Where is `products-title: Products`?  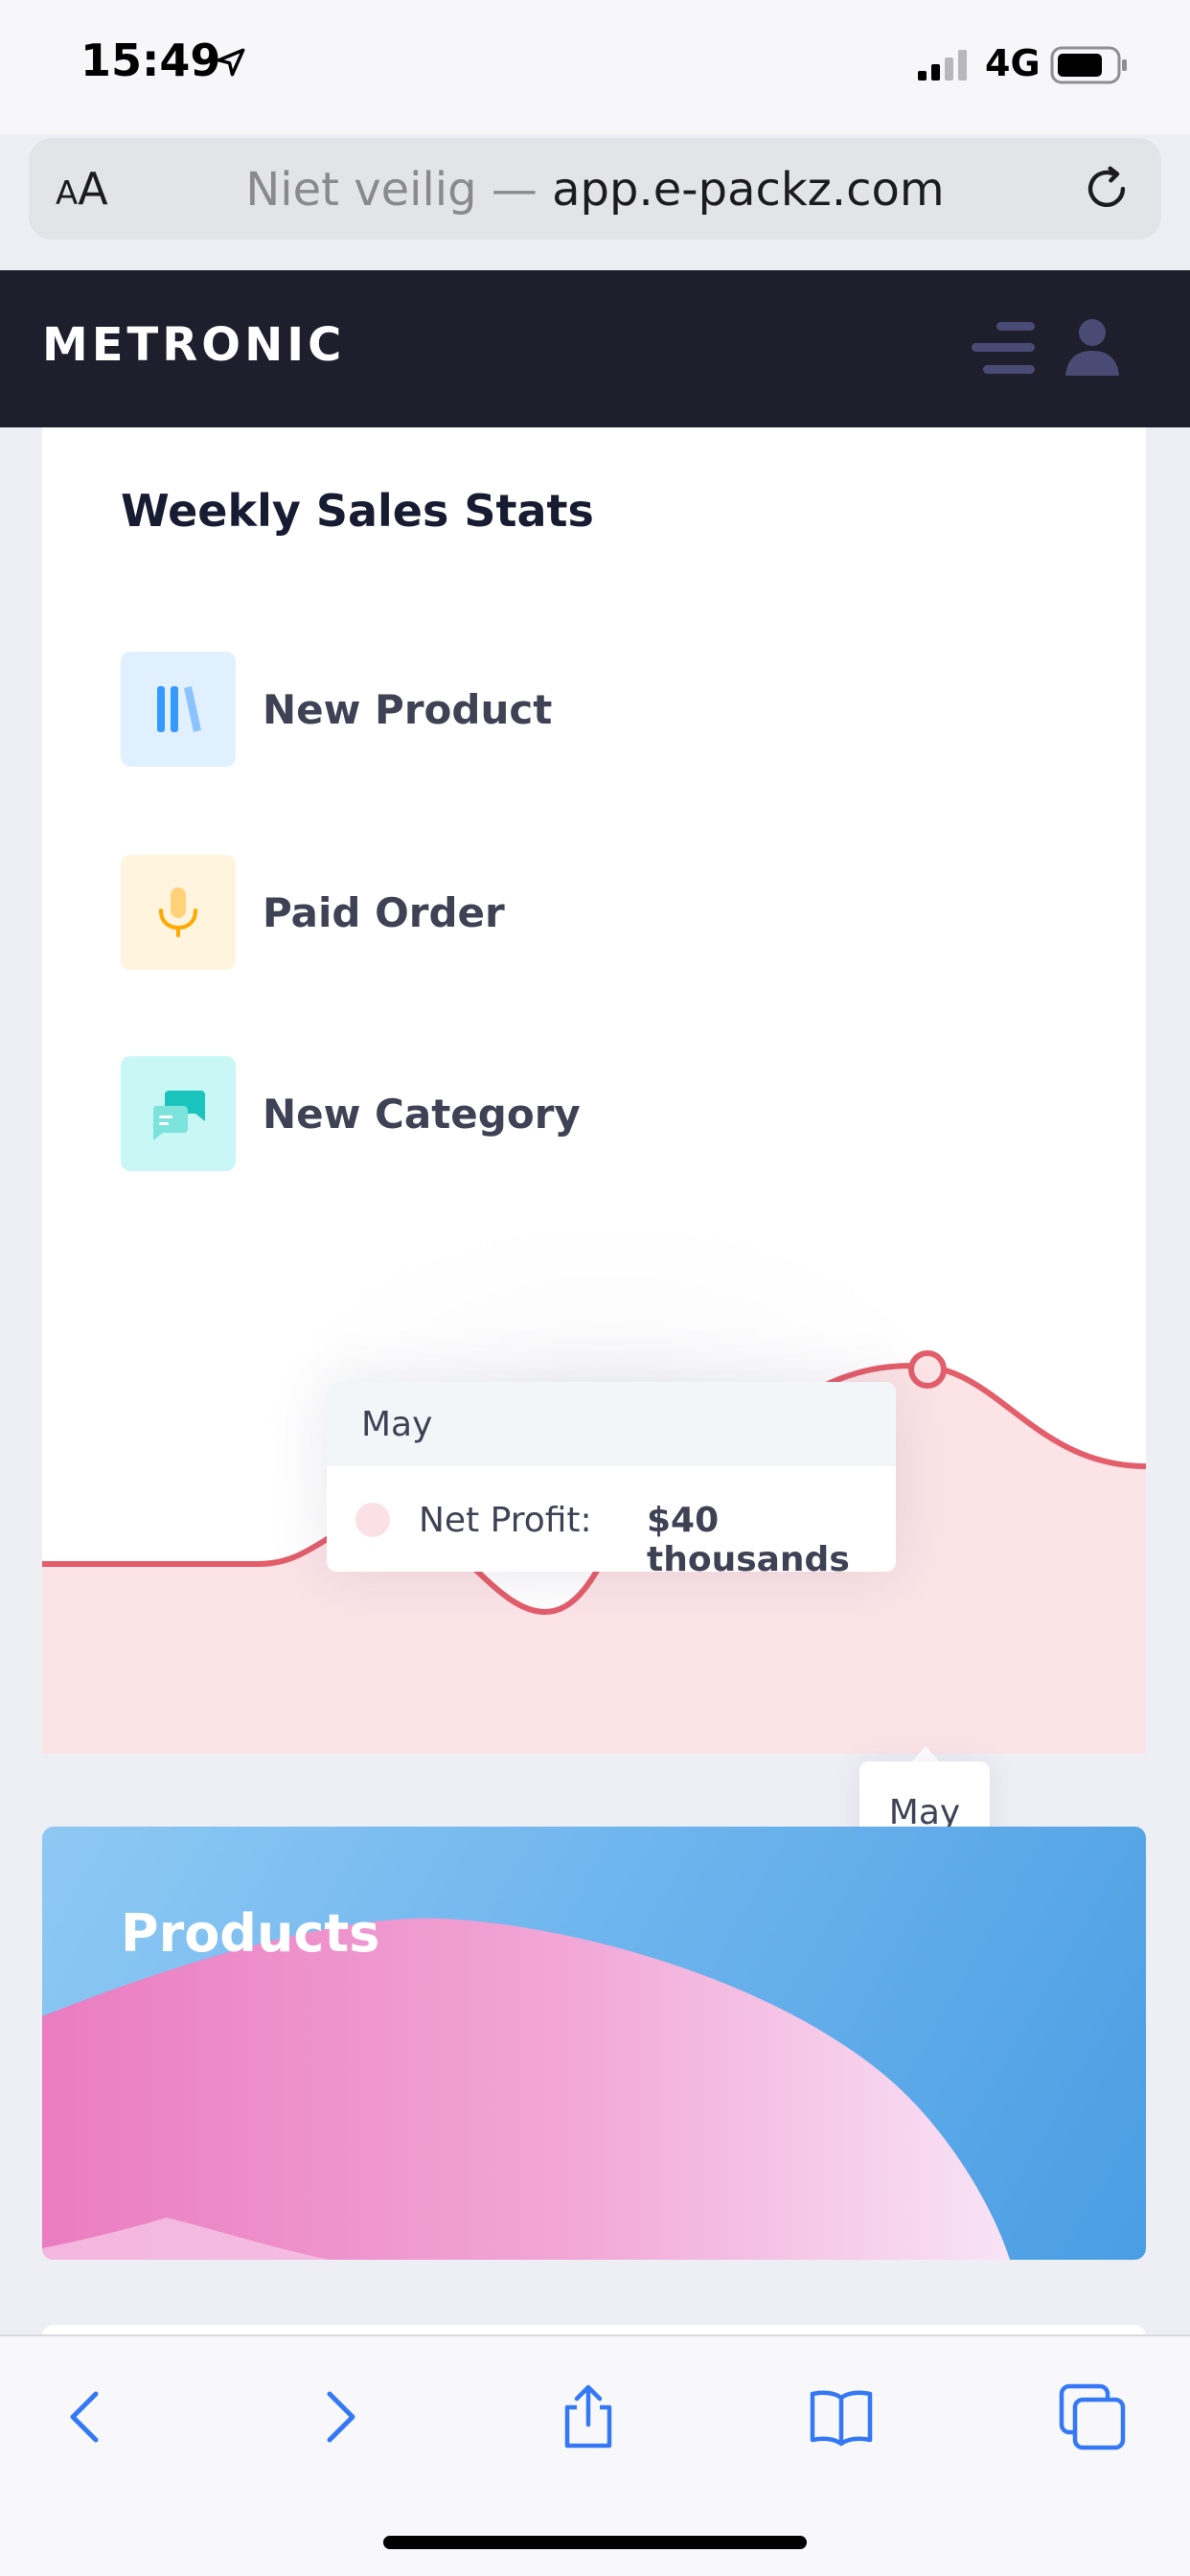
products-title: Products is located at coordinates (250, 1933).